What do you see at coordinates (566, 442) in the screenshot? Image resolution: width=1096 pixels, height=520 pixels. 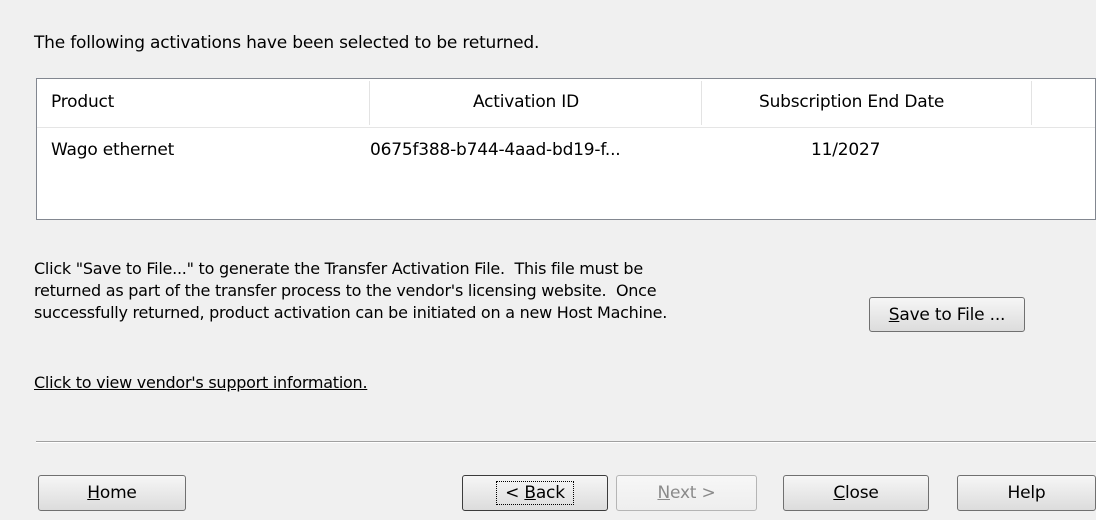 I see `divider` at bounding box center [566, 442].